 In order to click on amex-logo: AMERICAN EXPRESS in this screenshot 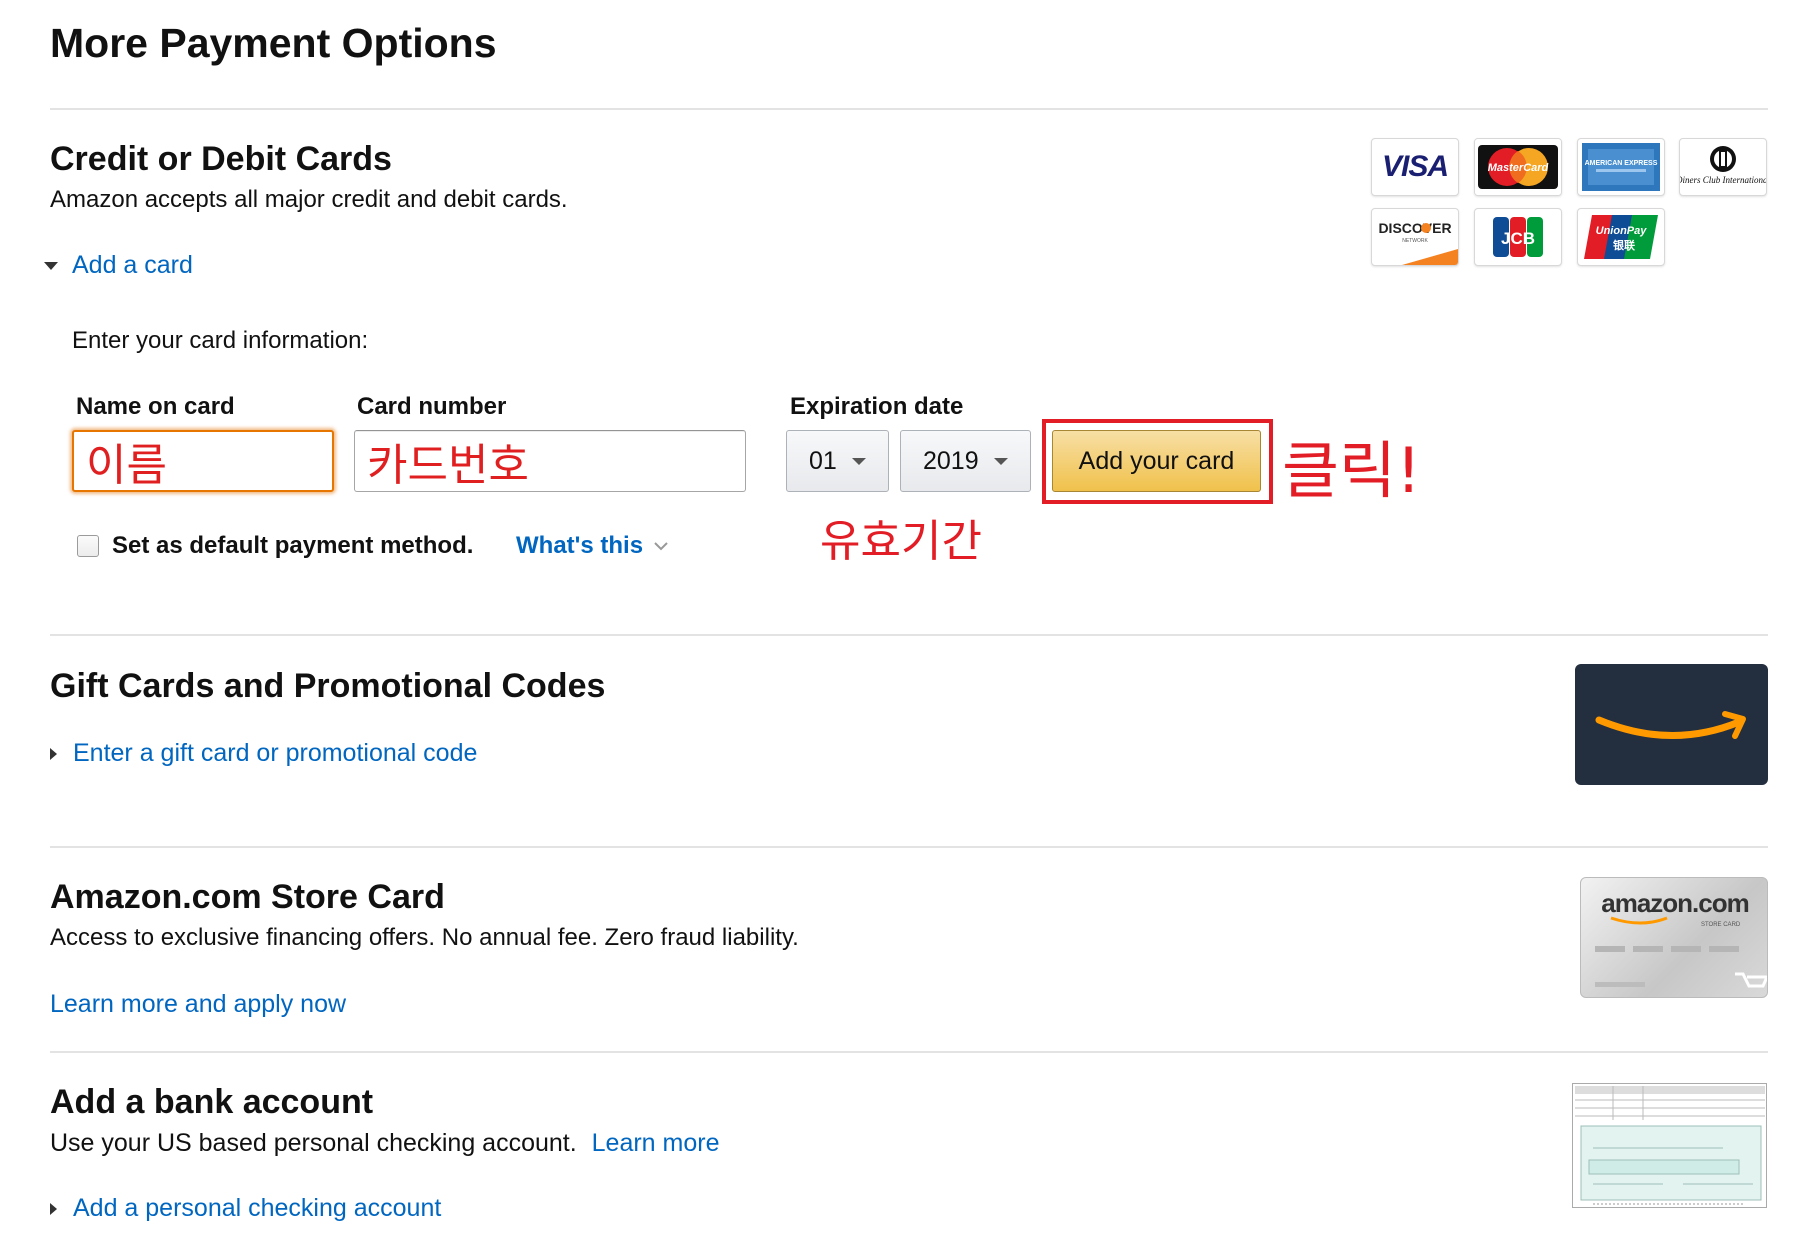, I will do `click(1621, 167)`.